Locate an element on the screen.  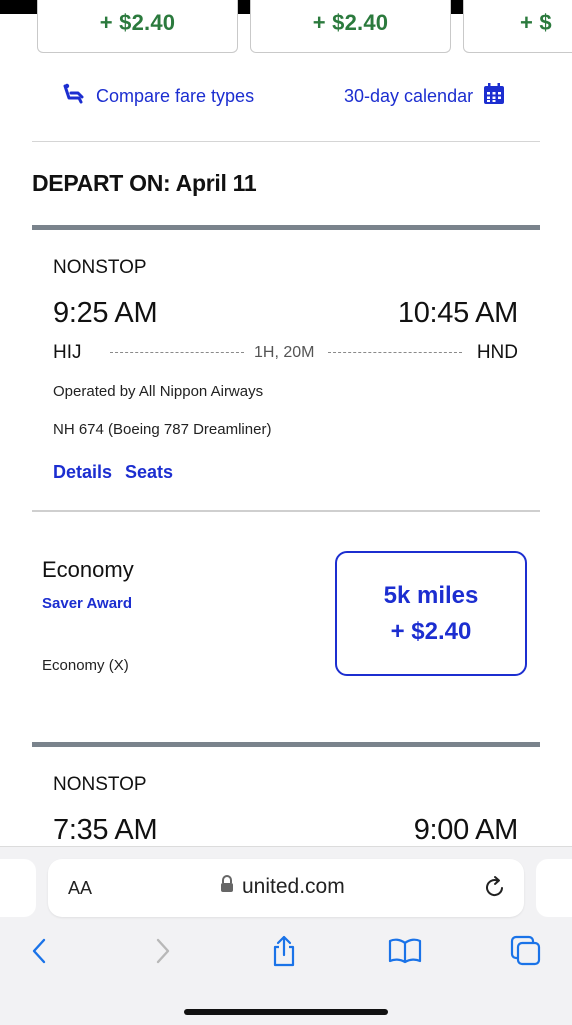
seats-link: Seats is located at coordinates (149, 472).